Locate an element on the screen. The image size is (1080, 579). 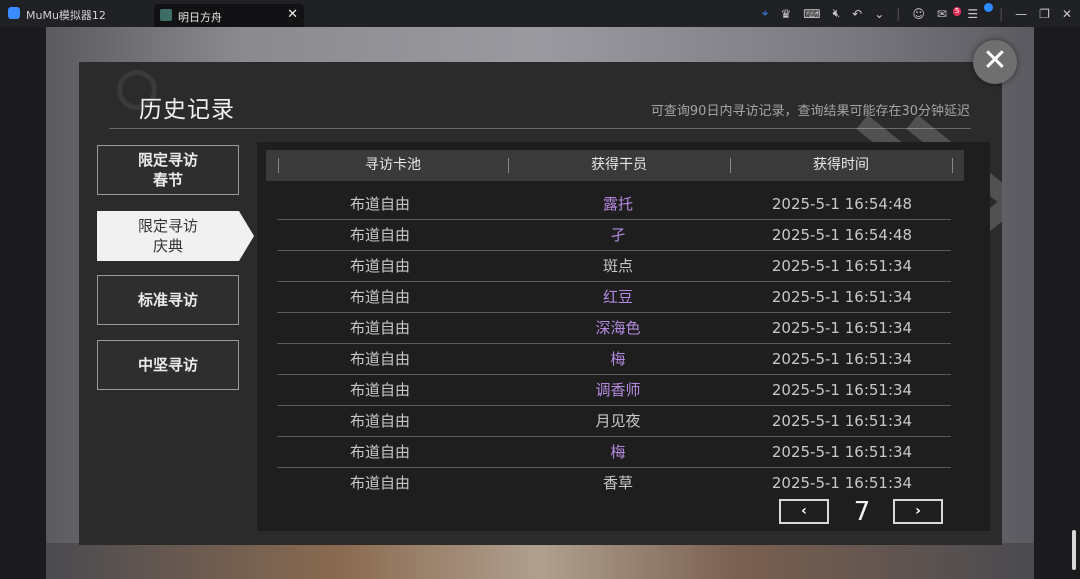
pool-tab-spring-festival: 限定寻访 春节 is located at coordinates (168, 170).